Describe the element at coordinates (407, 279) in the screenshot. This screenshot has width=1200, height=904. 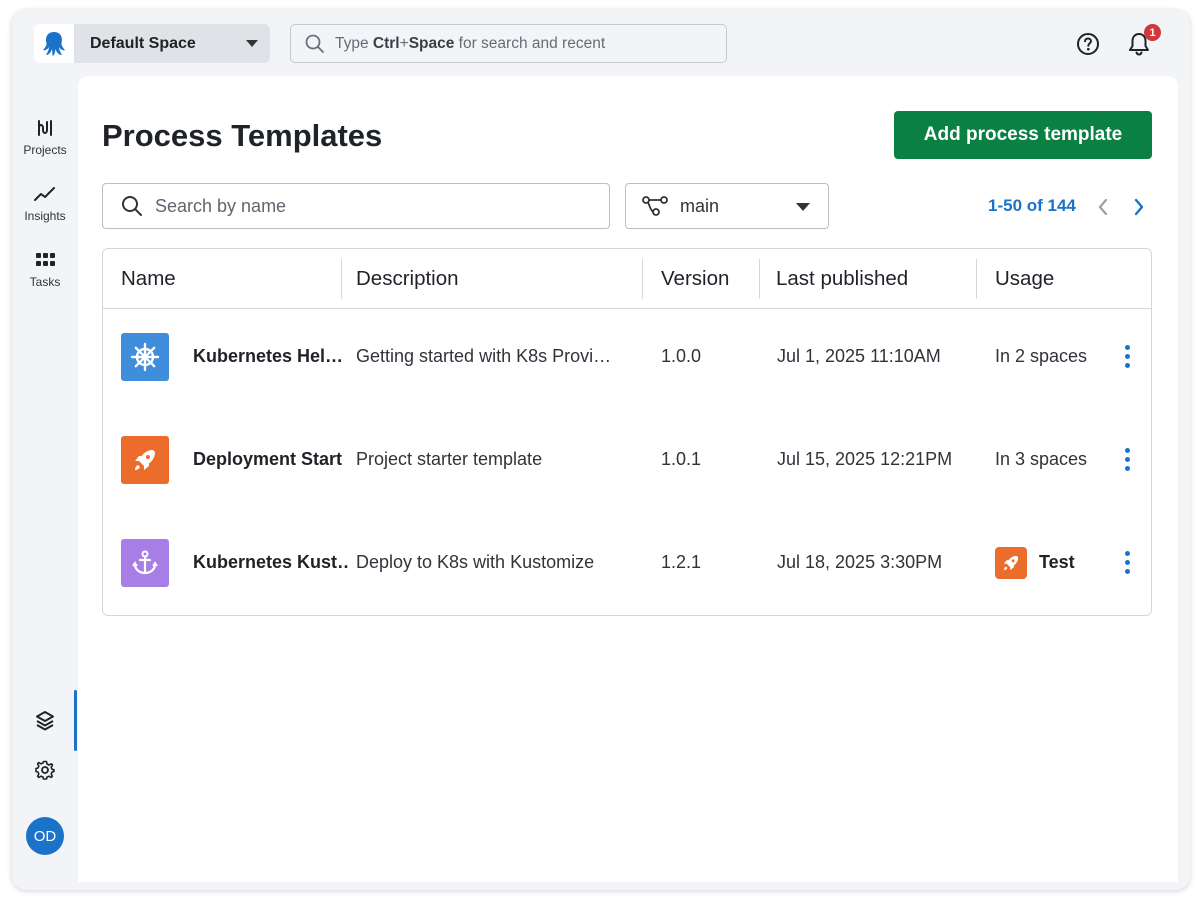
I see `column-header-description: Description` at that location.